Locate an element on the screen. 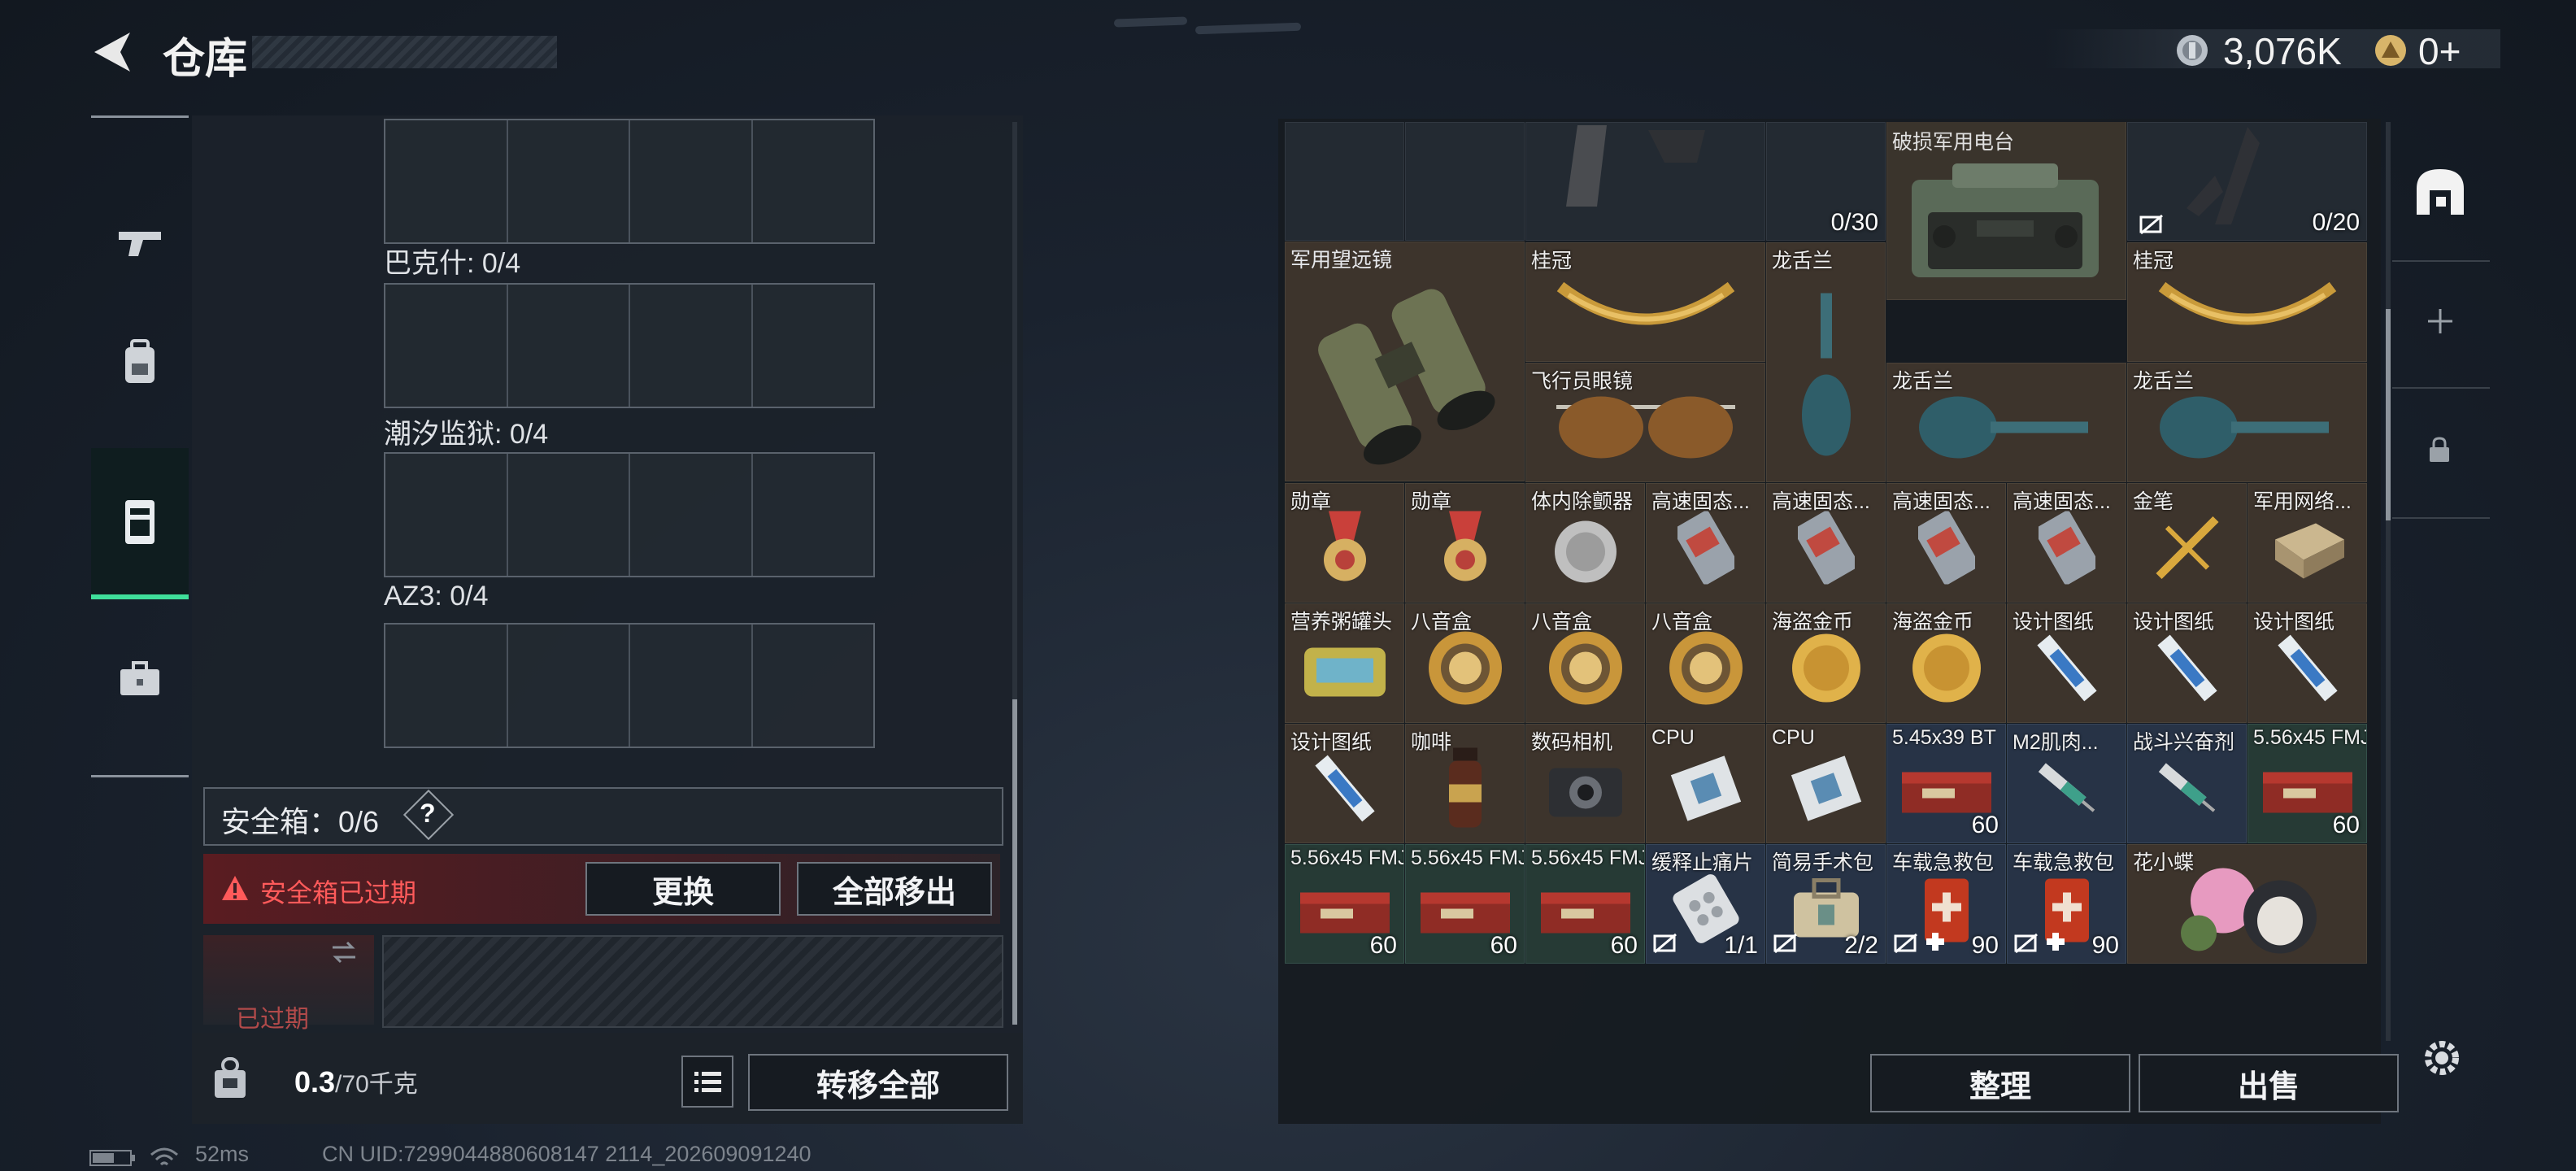 This screenshot has width=2576, height=1171. item-name: 勋章 is located at coordinates (1311, 502).